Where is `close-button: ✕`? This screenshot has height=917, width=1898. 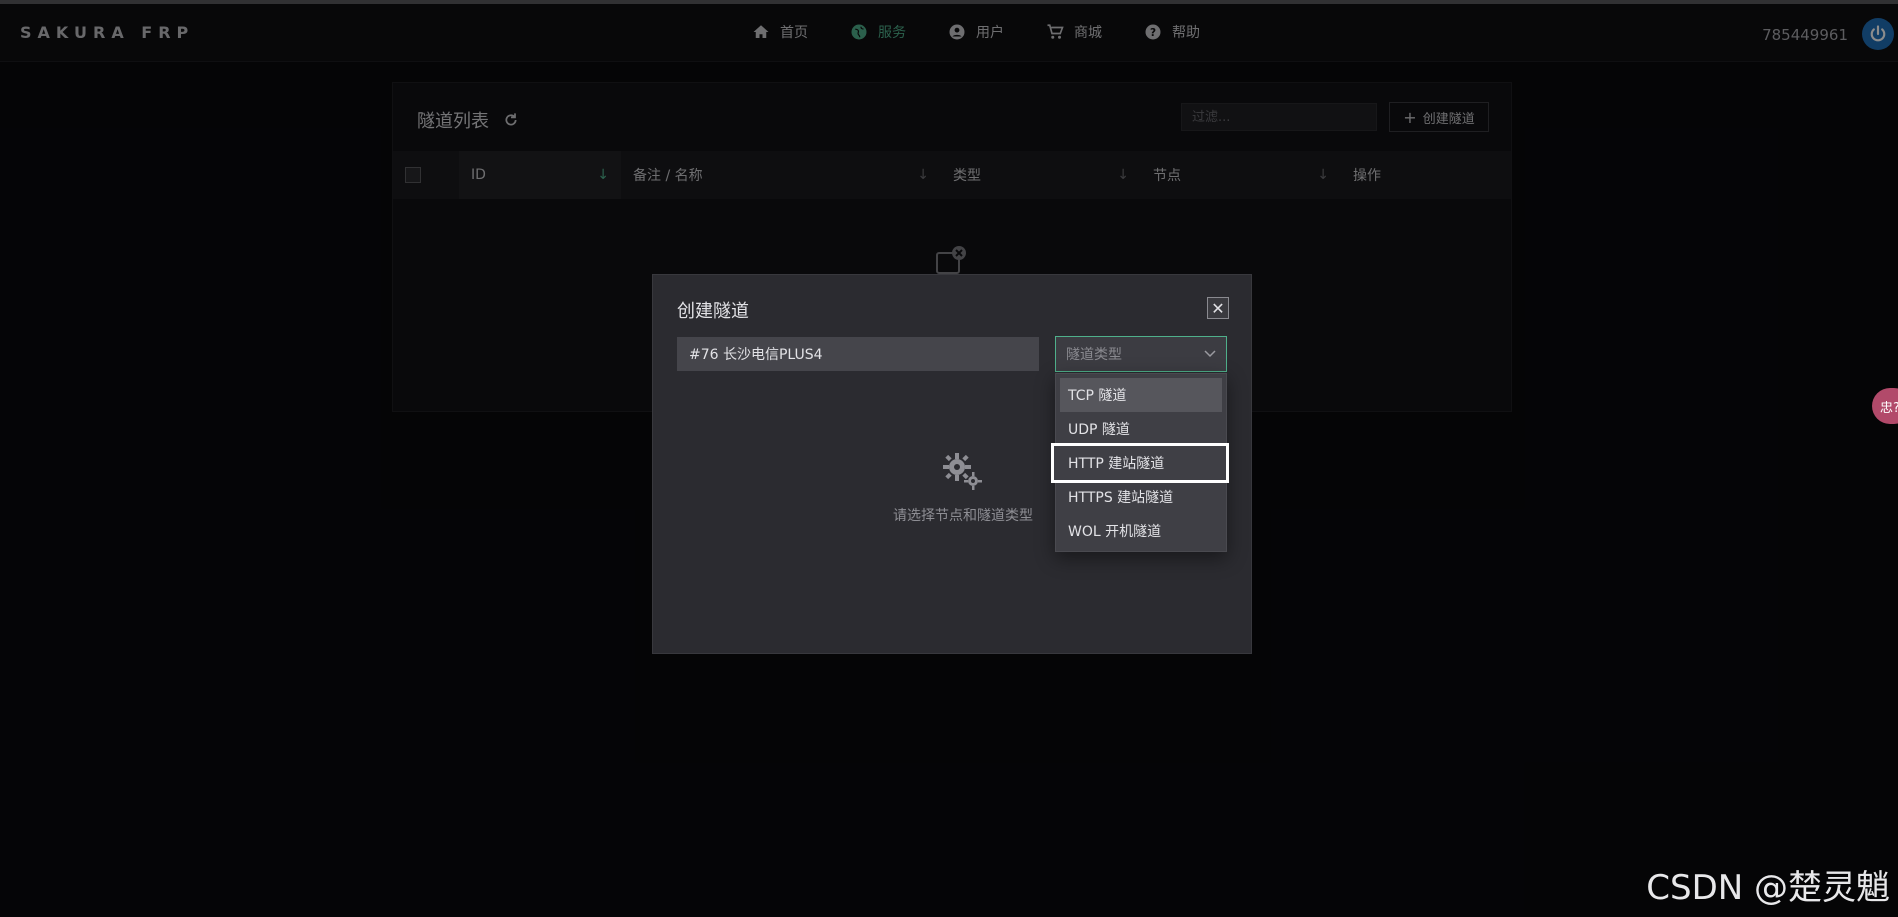 close-button: ✕ is located at coordinates (1218, 308).